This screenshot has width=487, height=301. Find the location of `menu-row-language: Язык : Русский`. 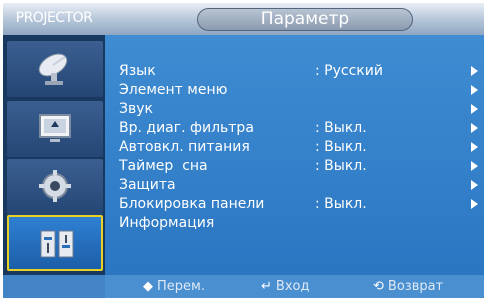

menu-row-language: Язык : Русский is located at coordinates (301, 71).